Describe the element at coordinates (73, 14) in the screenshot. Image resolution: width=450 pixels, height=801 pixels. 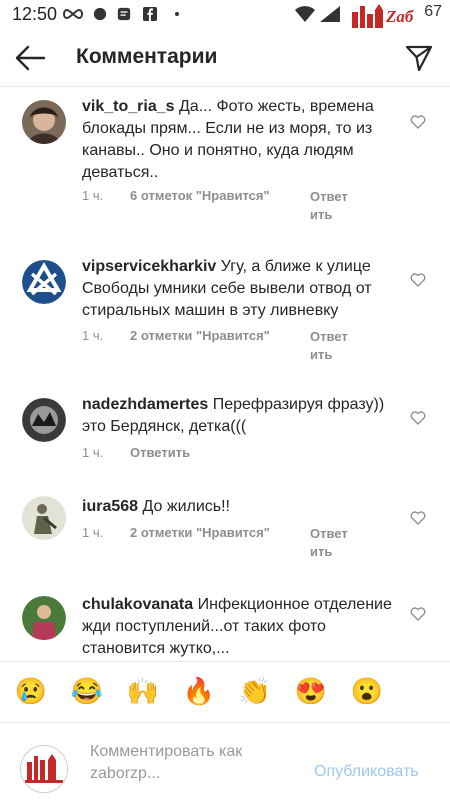
I see `infinity-icon` at that location.